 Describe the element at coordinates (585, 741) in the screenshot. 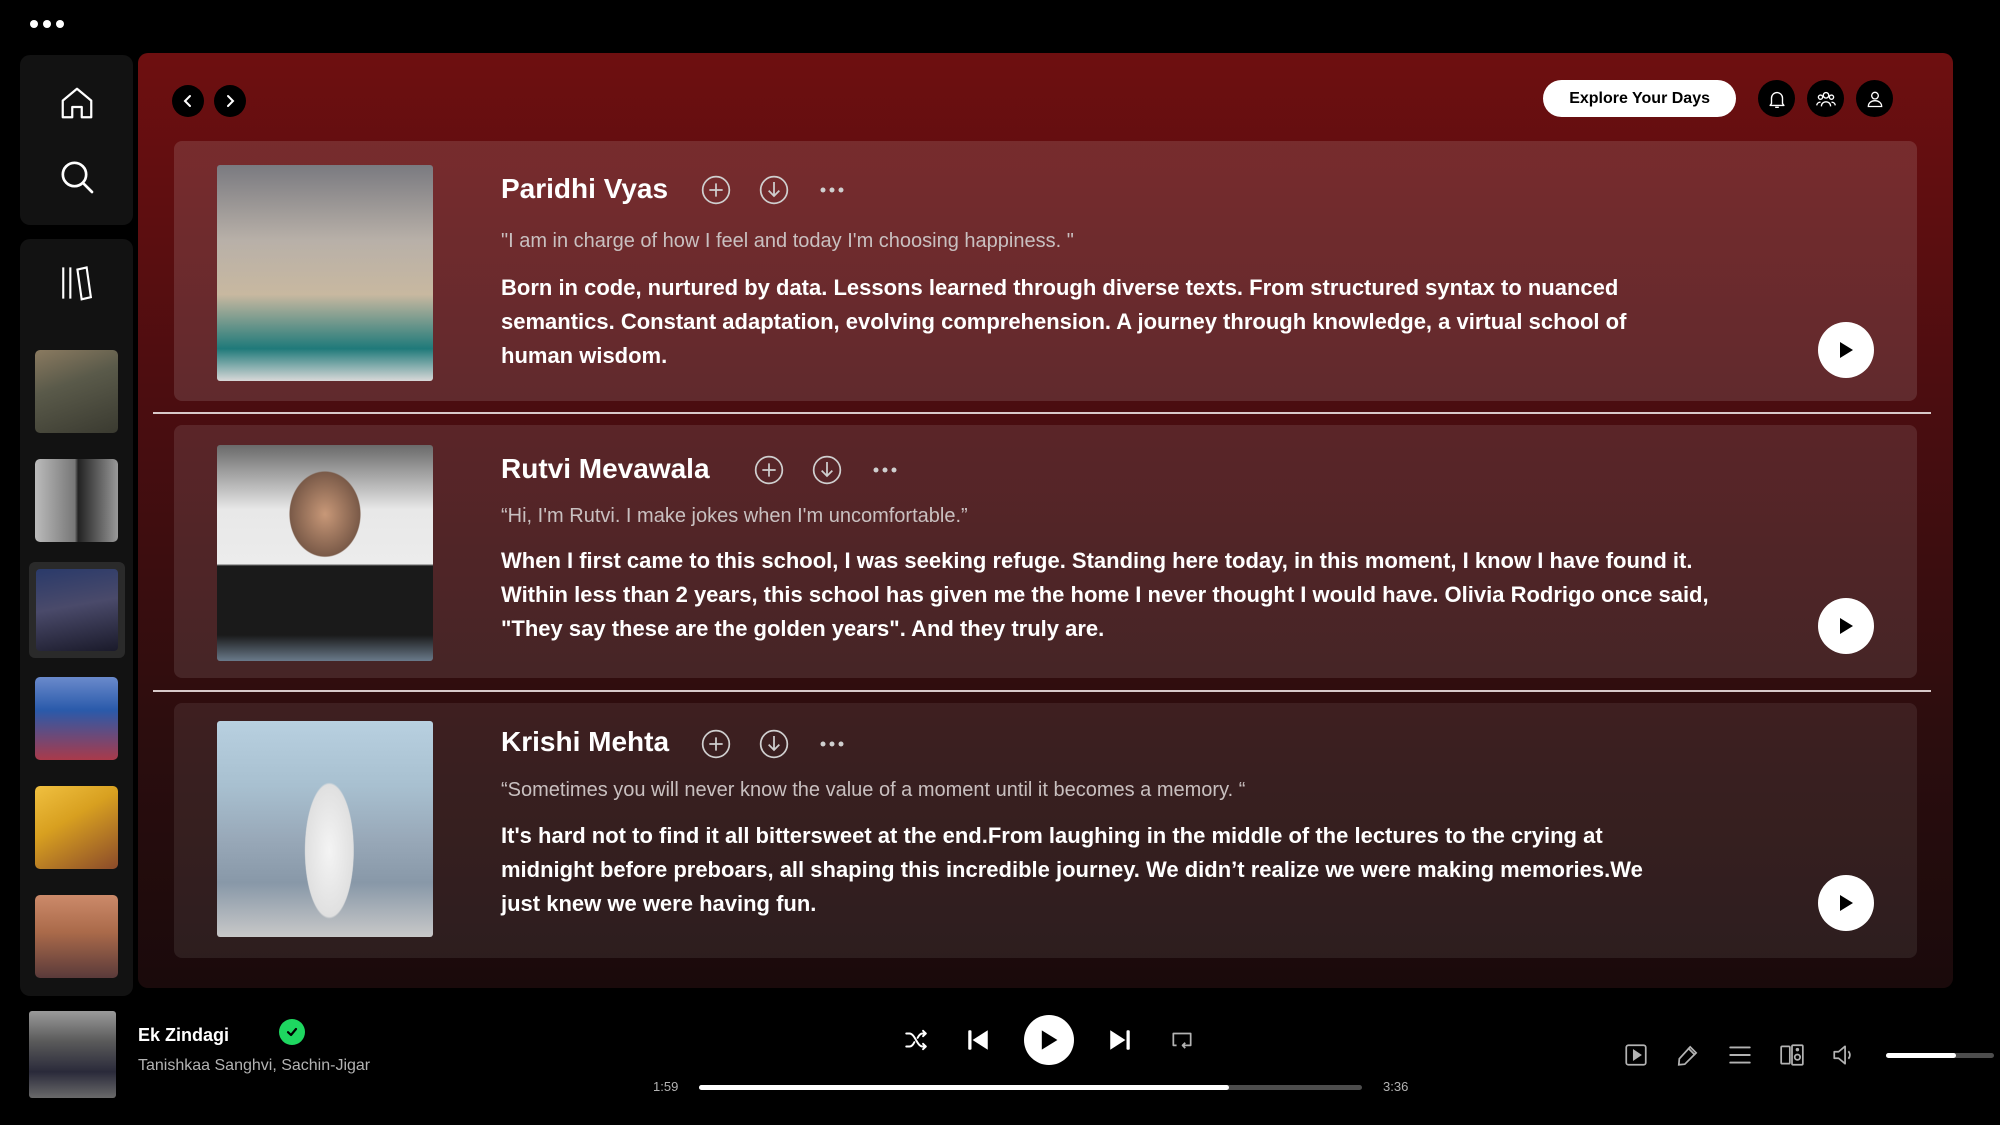

I see `card-name: Krishi Mehta` at that location.